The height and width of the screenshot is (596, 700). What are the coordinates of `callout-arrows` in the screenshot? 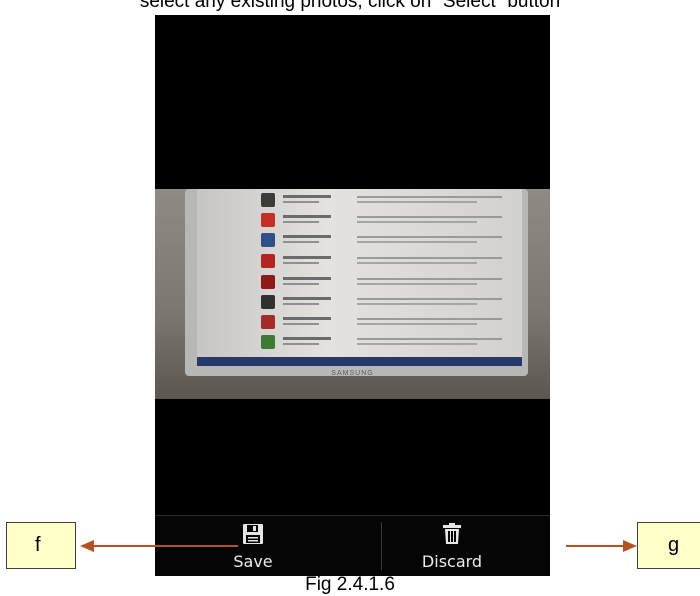 It's located at (358, 546).